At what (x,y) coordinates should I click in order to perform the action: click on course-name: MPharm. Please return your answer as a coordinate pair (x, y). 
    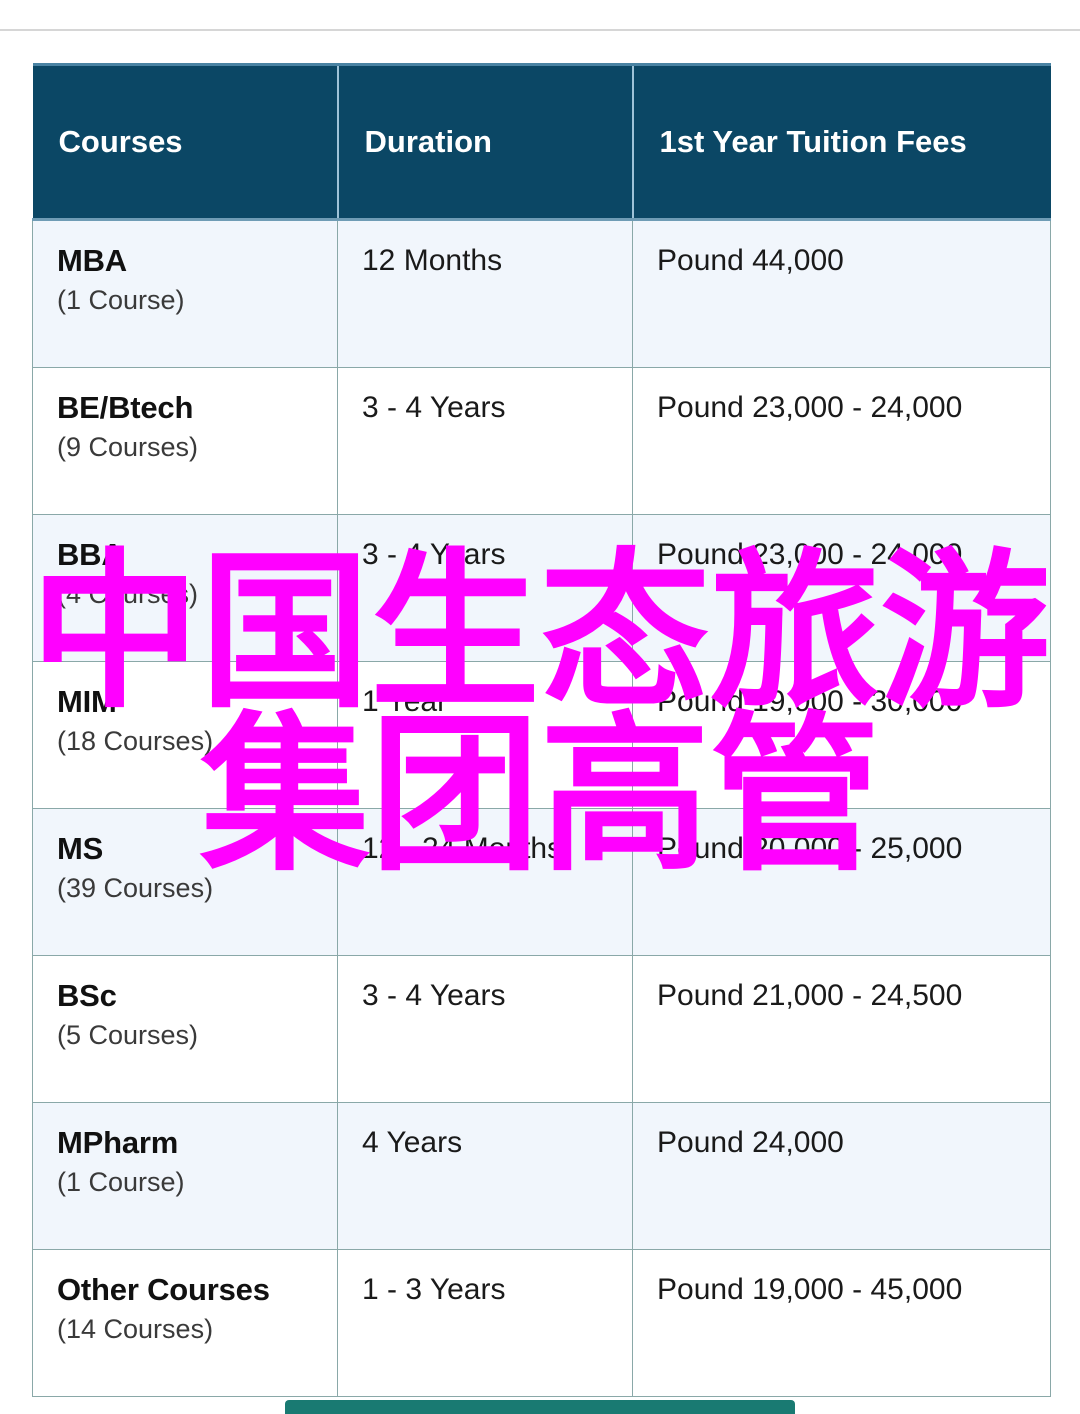
    Looking at the image, I should click on (118, 1142).